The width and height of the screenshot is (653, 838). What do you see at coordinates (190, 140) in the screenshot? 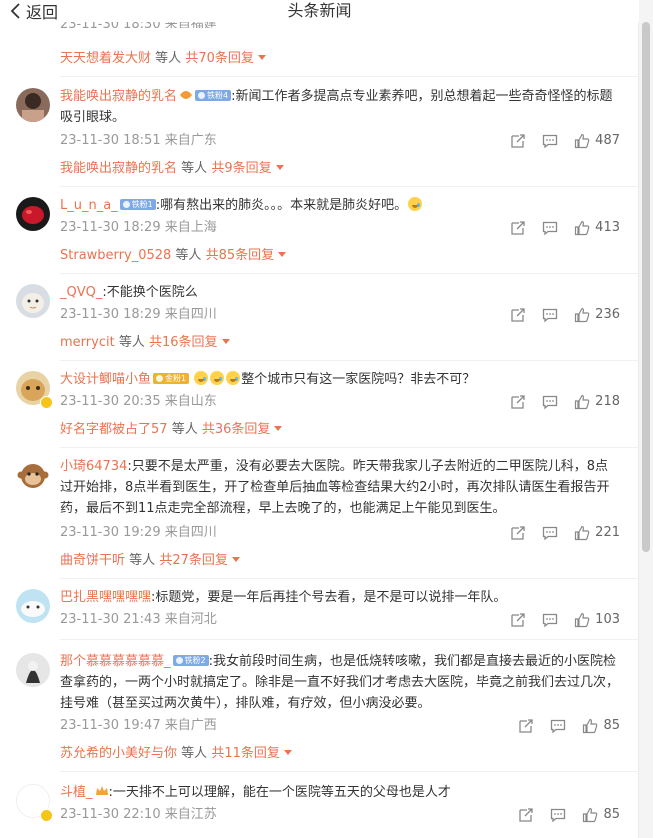
I see `comment-location: 来自广东` at bounding box center [190, 140].